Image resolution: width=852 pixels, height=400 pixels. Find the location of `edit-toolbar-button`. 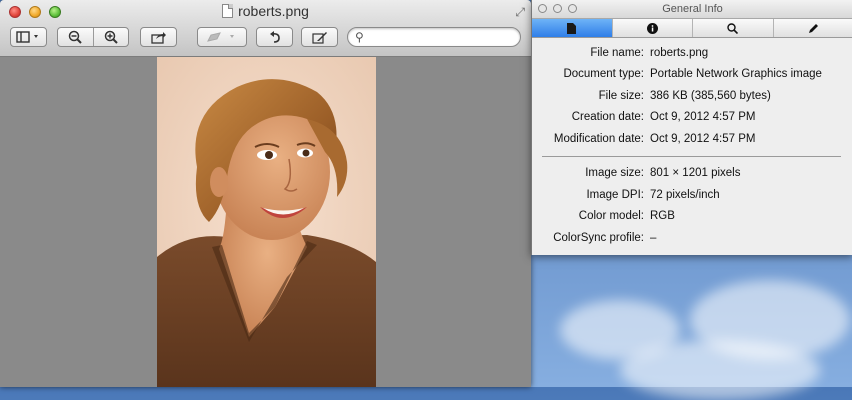

edit-toolbar-button is located at coordinates (319, 37).